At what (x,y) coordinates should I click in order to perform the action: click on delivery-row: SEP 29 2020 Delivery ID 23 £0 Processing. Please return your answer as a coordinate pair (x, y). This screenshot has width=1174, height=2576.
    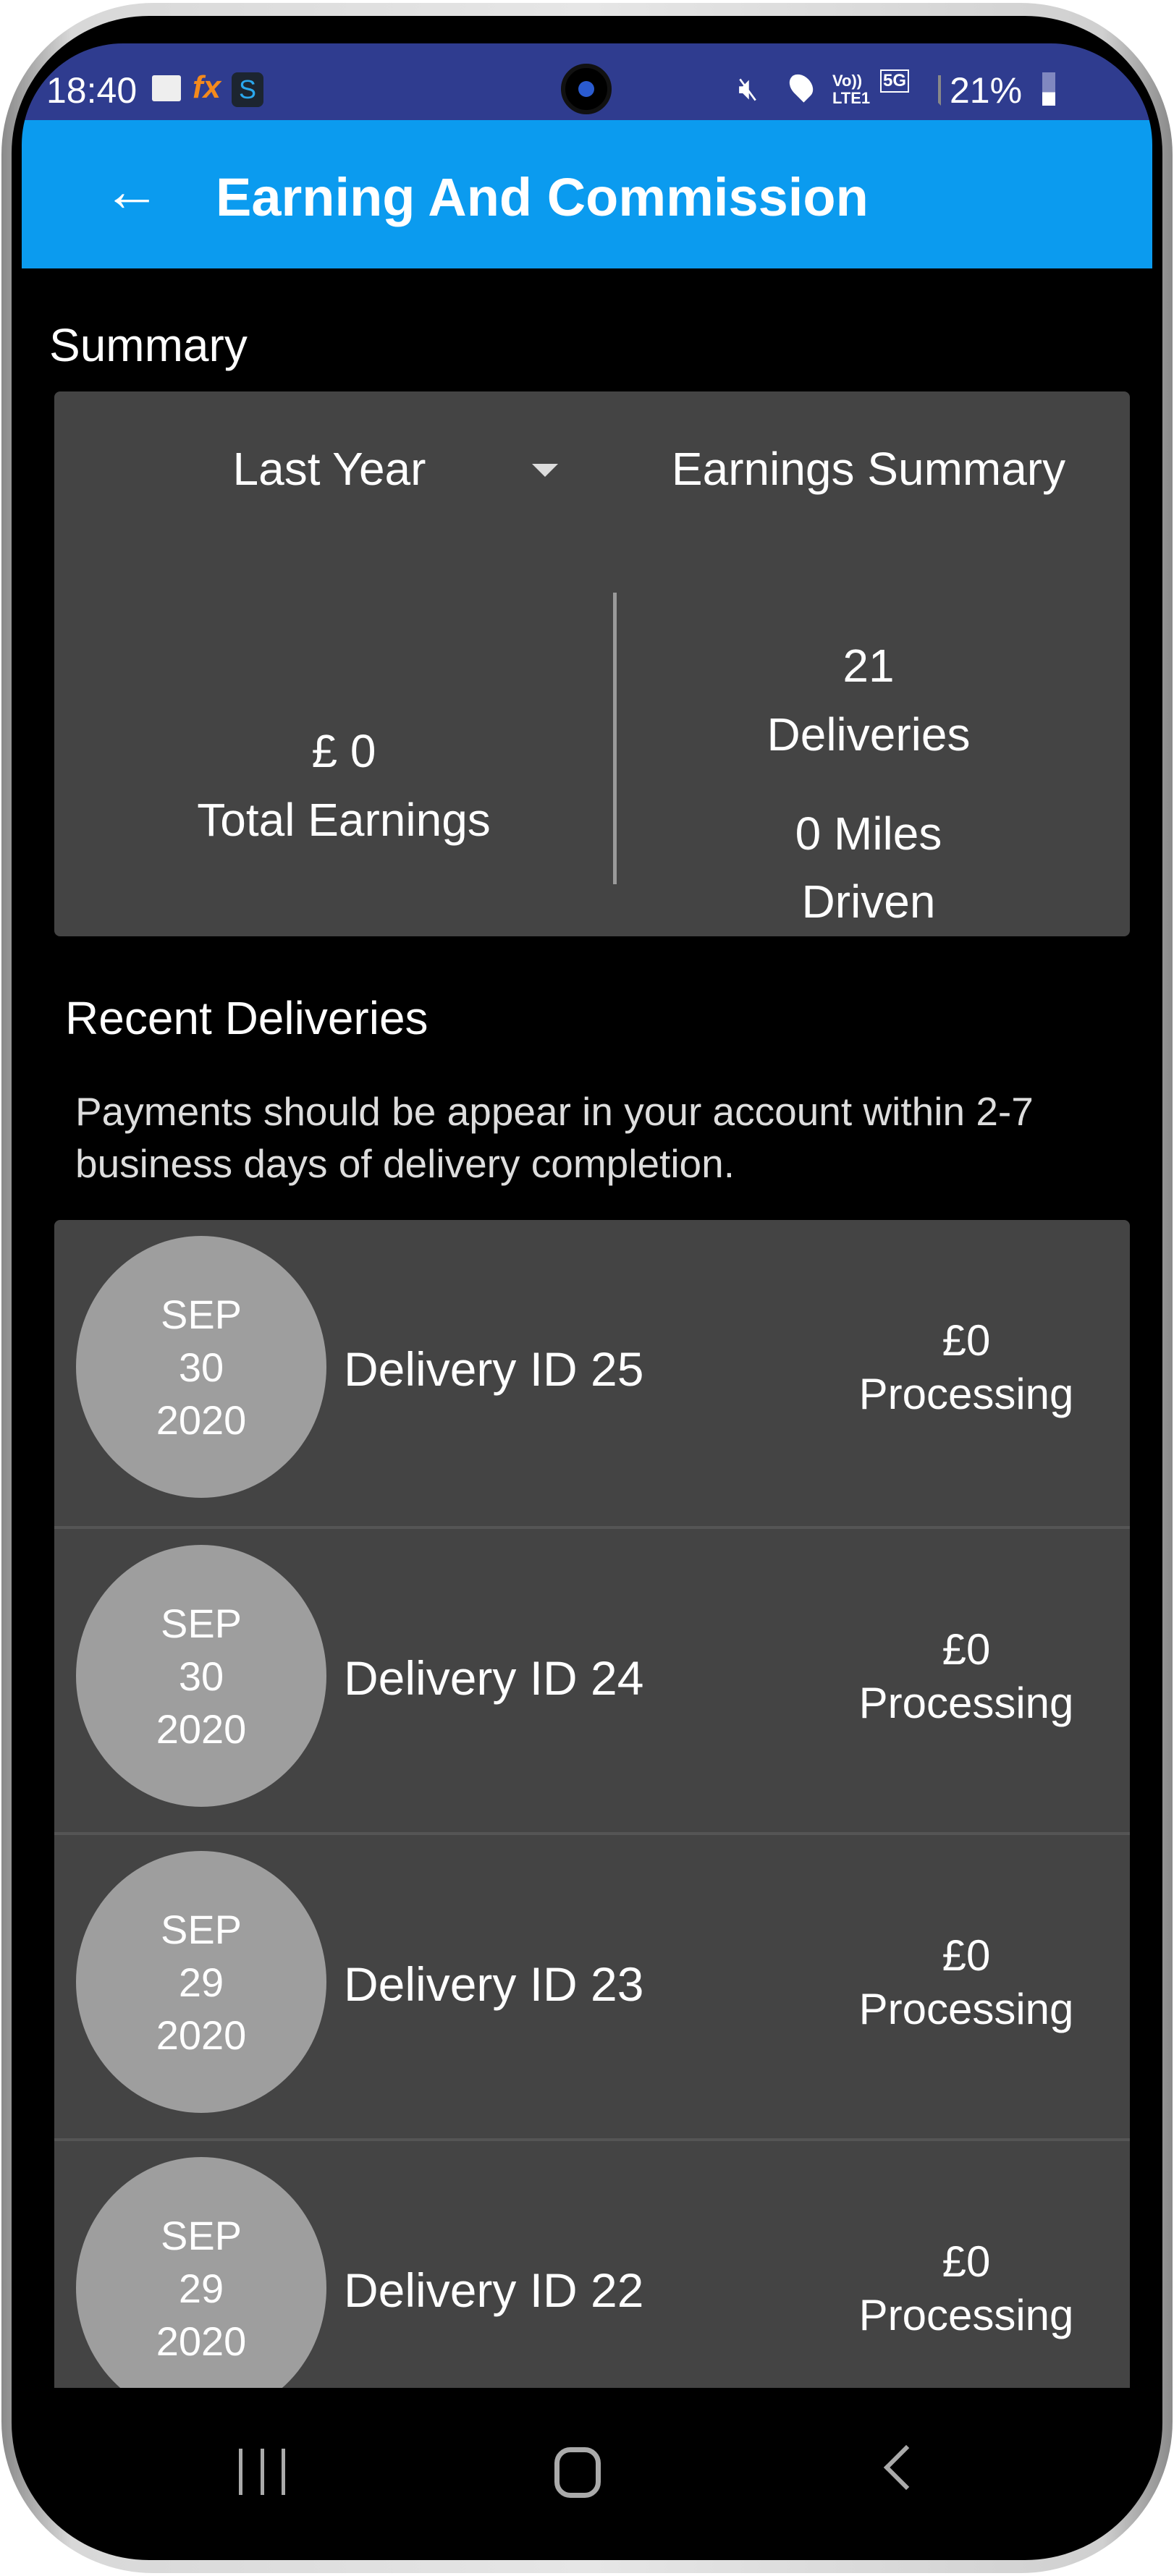
    Looking at the image, I should click on (592, 1985).